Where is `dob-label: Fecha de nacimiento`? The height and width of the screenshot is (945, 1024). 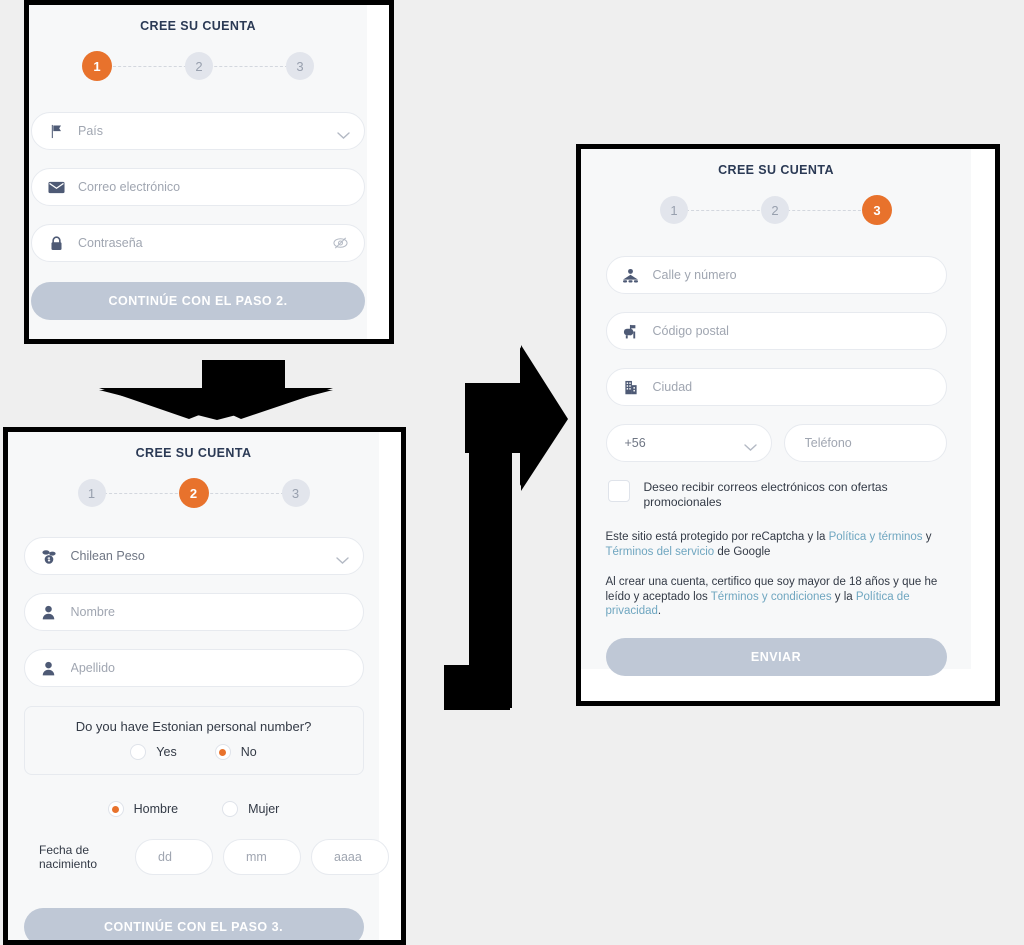
dob-label: Fecha de nacimiento is located at coordinates (76, 857).